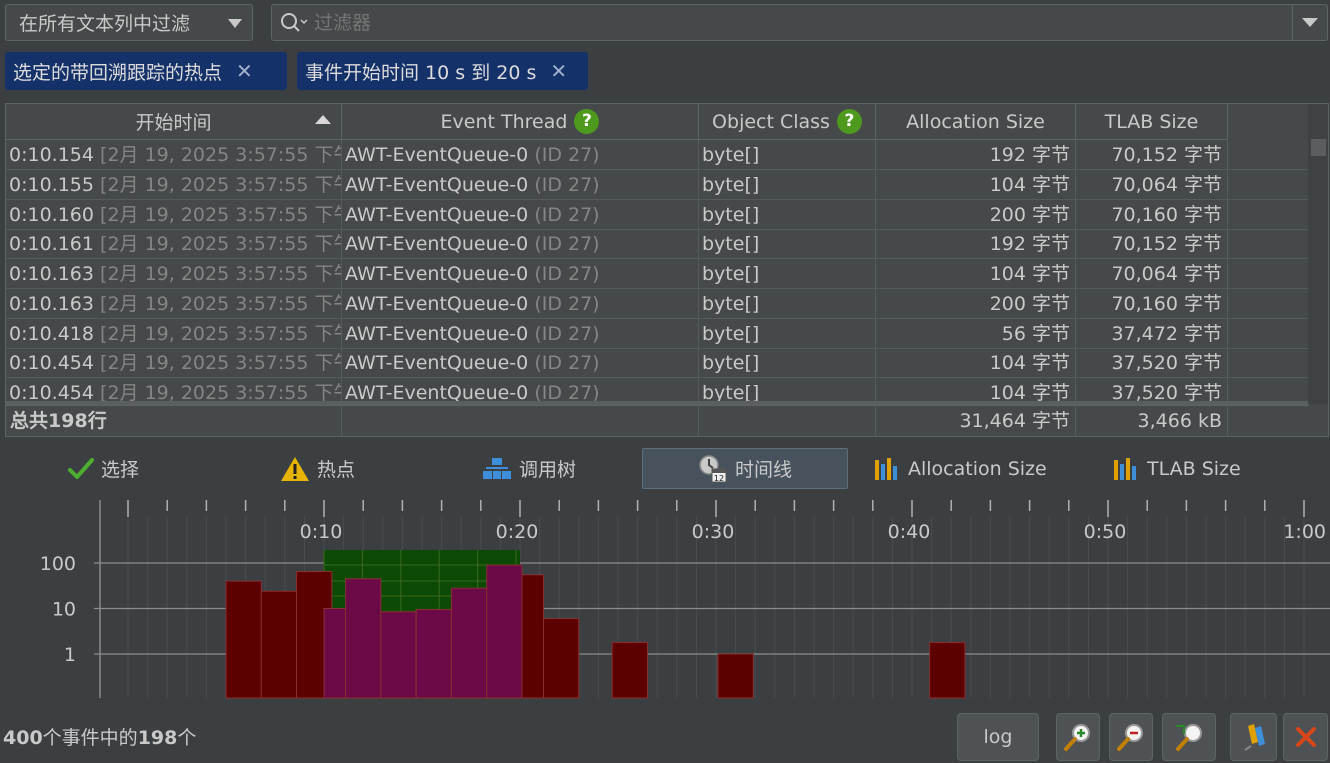  What do you see at coordinates (517, 532) in the screenshot?
I see `x-tick-label: 0:20` at bounding box center [517, 532].